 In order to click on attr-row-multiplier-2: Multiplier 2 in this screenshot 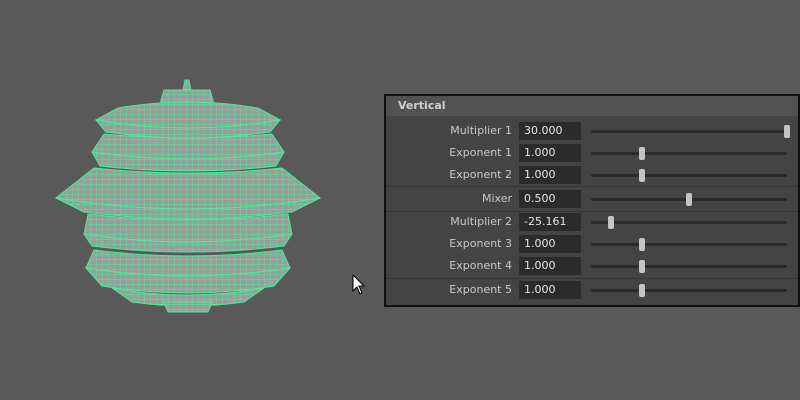, I will do `click(592, 222)`.